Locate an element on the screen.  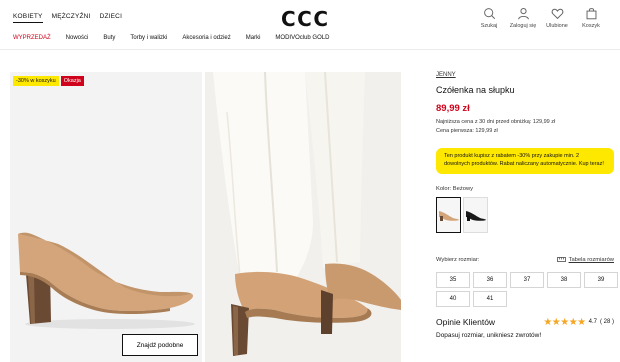
size-option-39: 39 is located at coordinates (601, 279).